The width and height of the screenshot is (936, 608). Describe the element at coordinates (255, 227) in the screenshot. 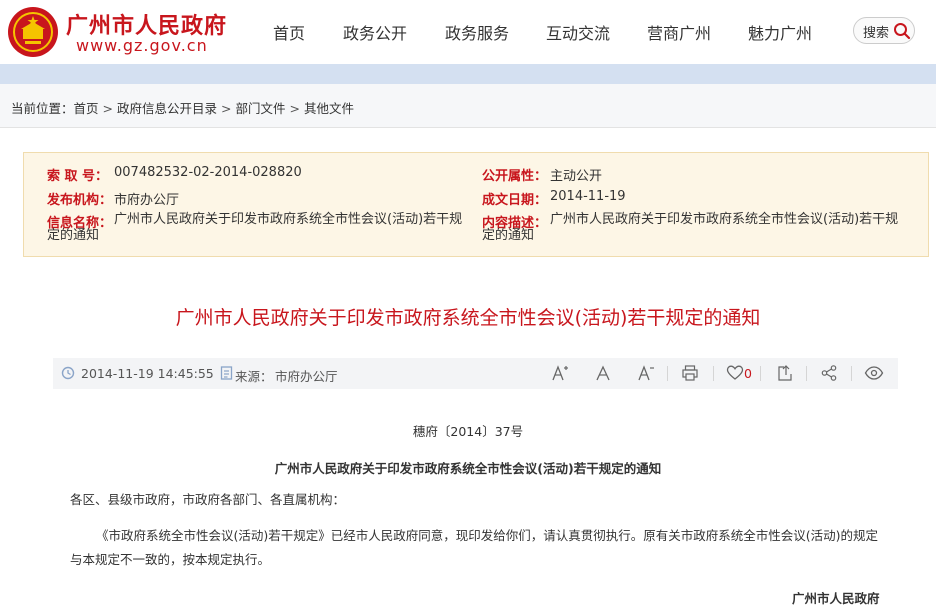

I see `meta-name-value: 广州市人民政府关于印发市政府系统全市性会议(活动)若干规定的通知` at that location.